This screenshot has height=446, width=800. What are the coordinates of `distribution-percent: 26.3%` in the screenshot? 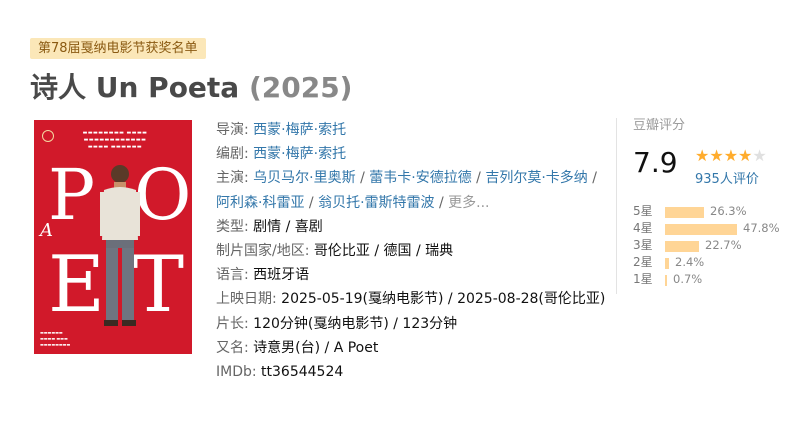 It's located at (728, 211).